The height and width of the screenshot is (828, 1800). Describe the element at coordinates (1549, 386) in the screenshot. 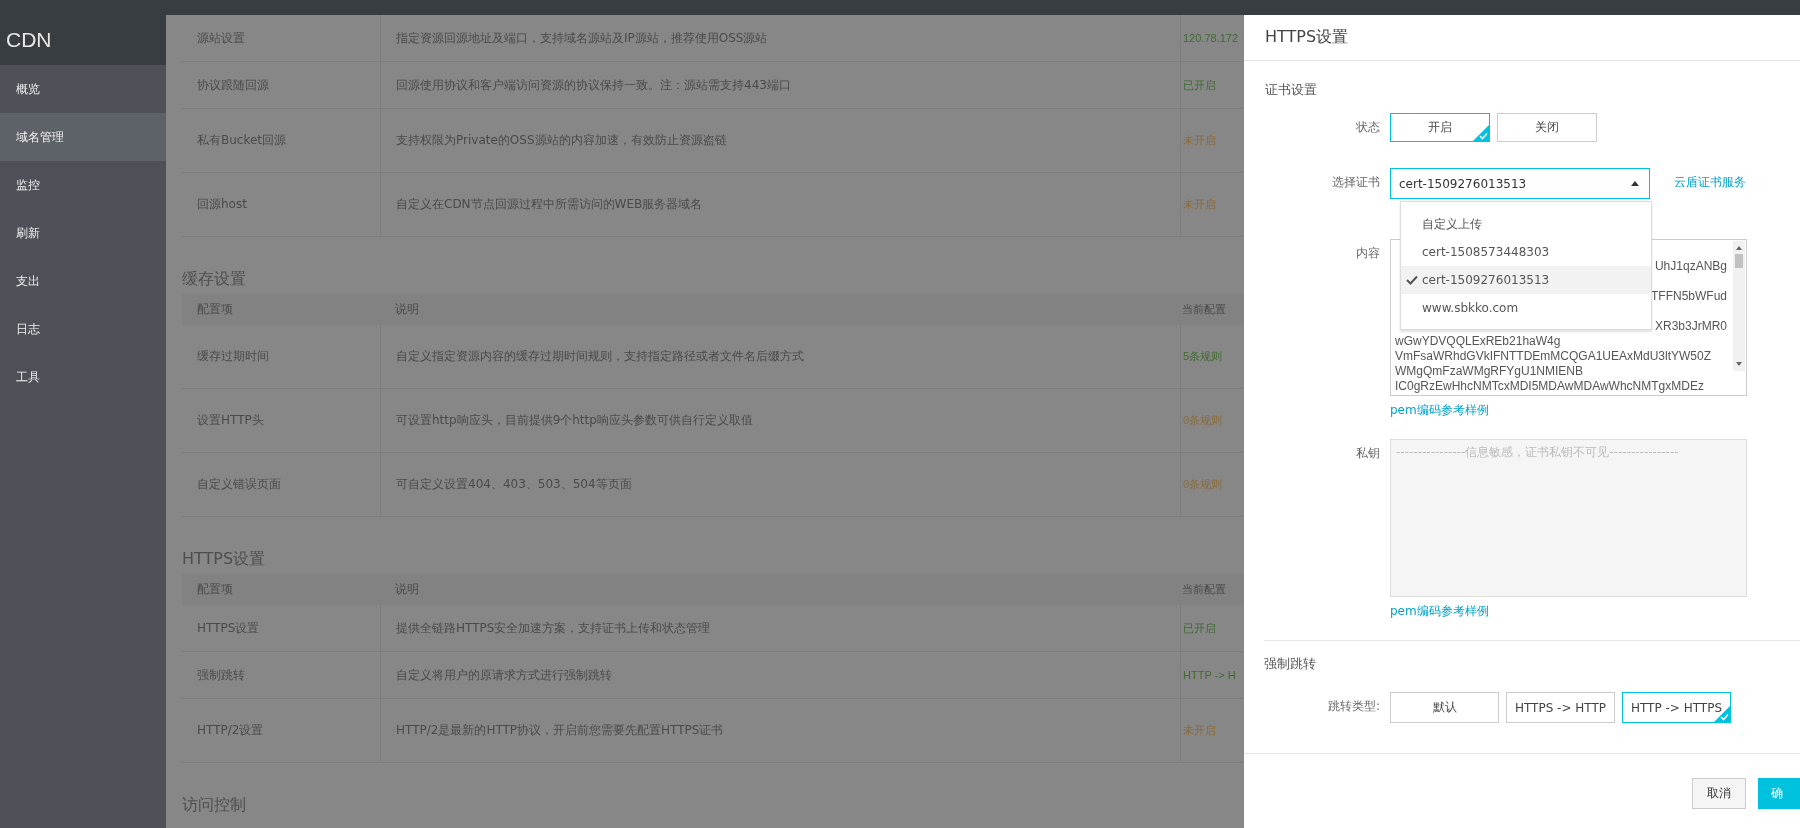

I see `content-line: IC0gRzEwHhcNMTcxMDI5MDAwMDAwWhcNMTgxMDEz` at that location.